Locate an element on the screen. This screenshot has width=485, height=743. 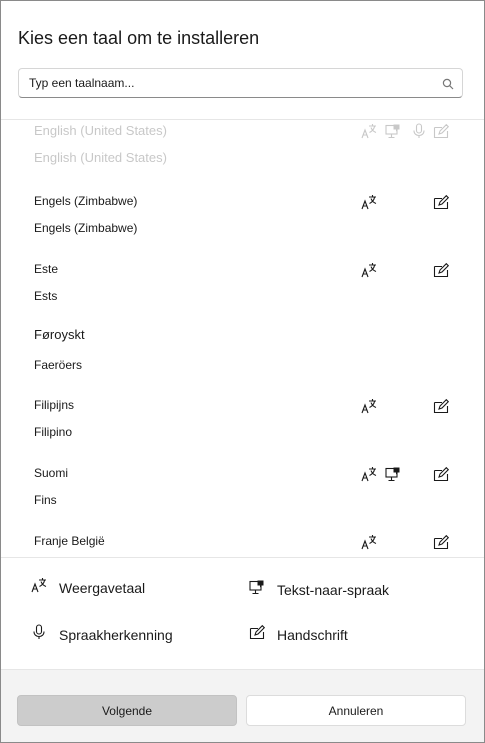
legend-display-language: Weergavetaal is located at coordinates (88, 587).